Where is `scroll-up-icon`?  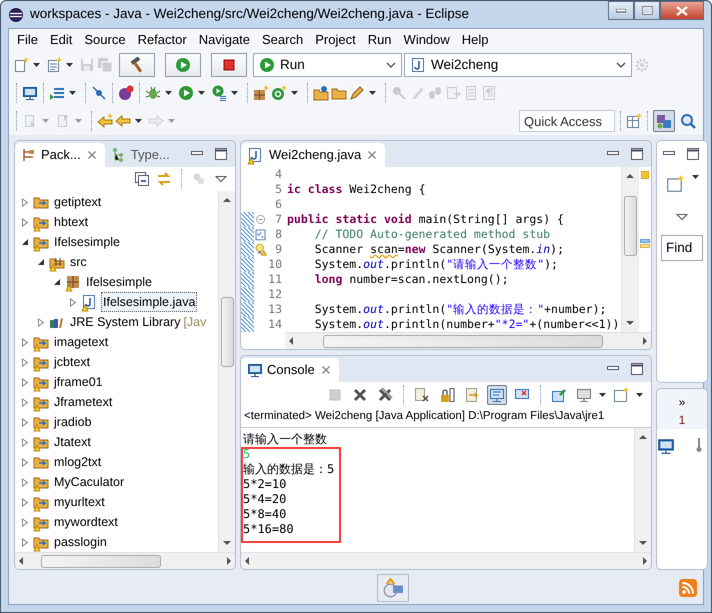 scroll-up-icon is located at coordinates (643, 437).